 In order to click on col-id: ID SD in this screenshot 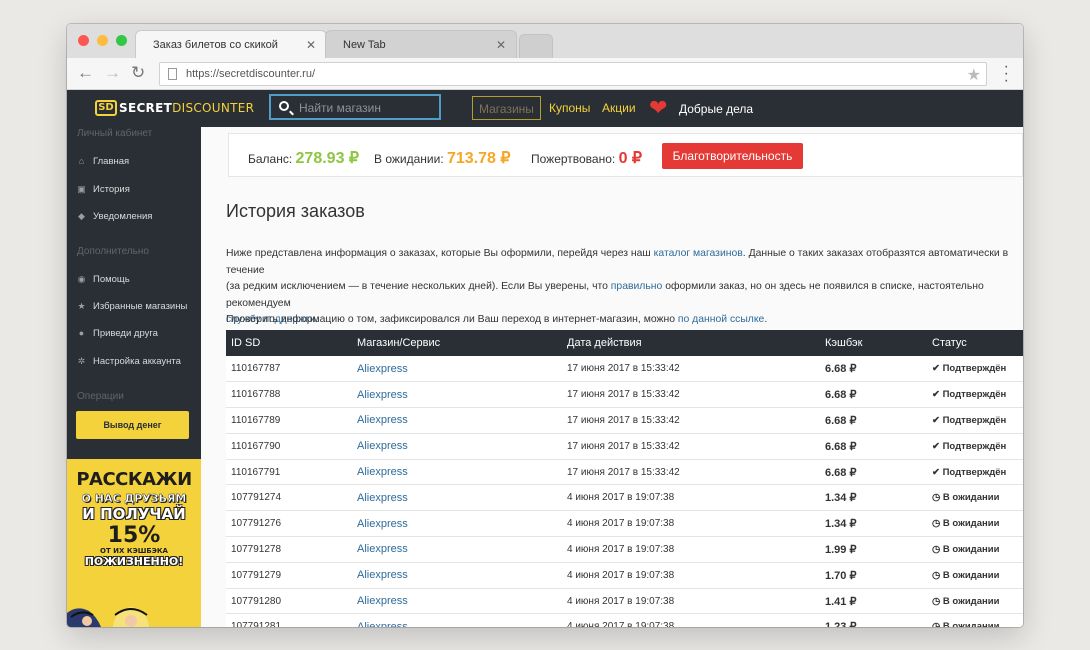, I will do `click(289, 343)`.